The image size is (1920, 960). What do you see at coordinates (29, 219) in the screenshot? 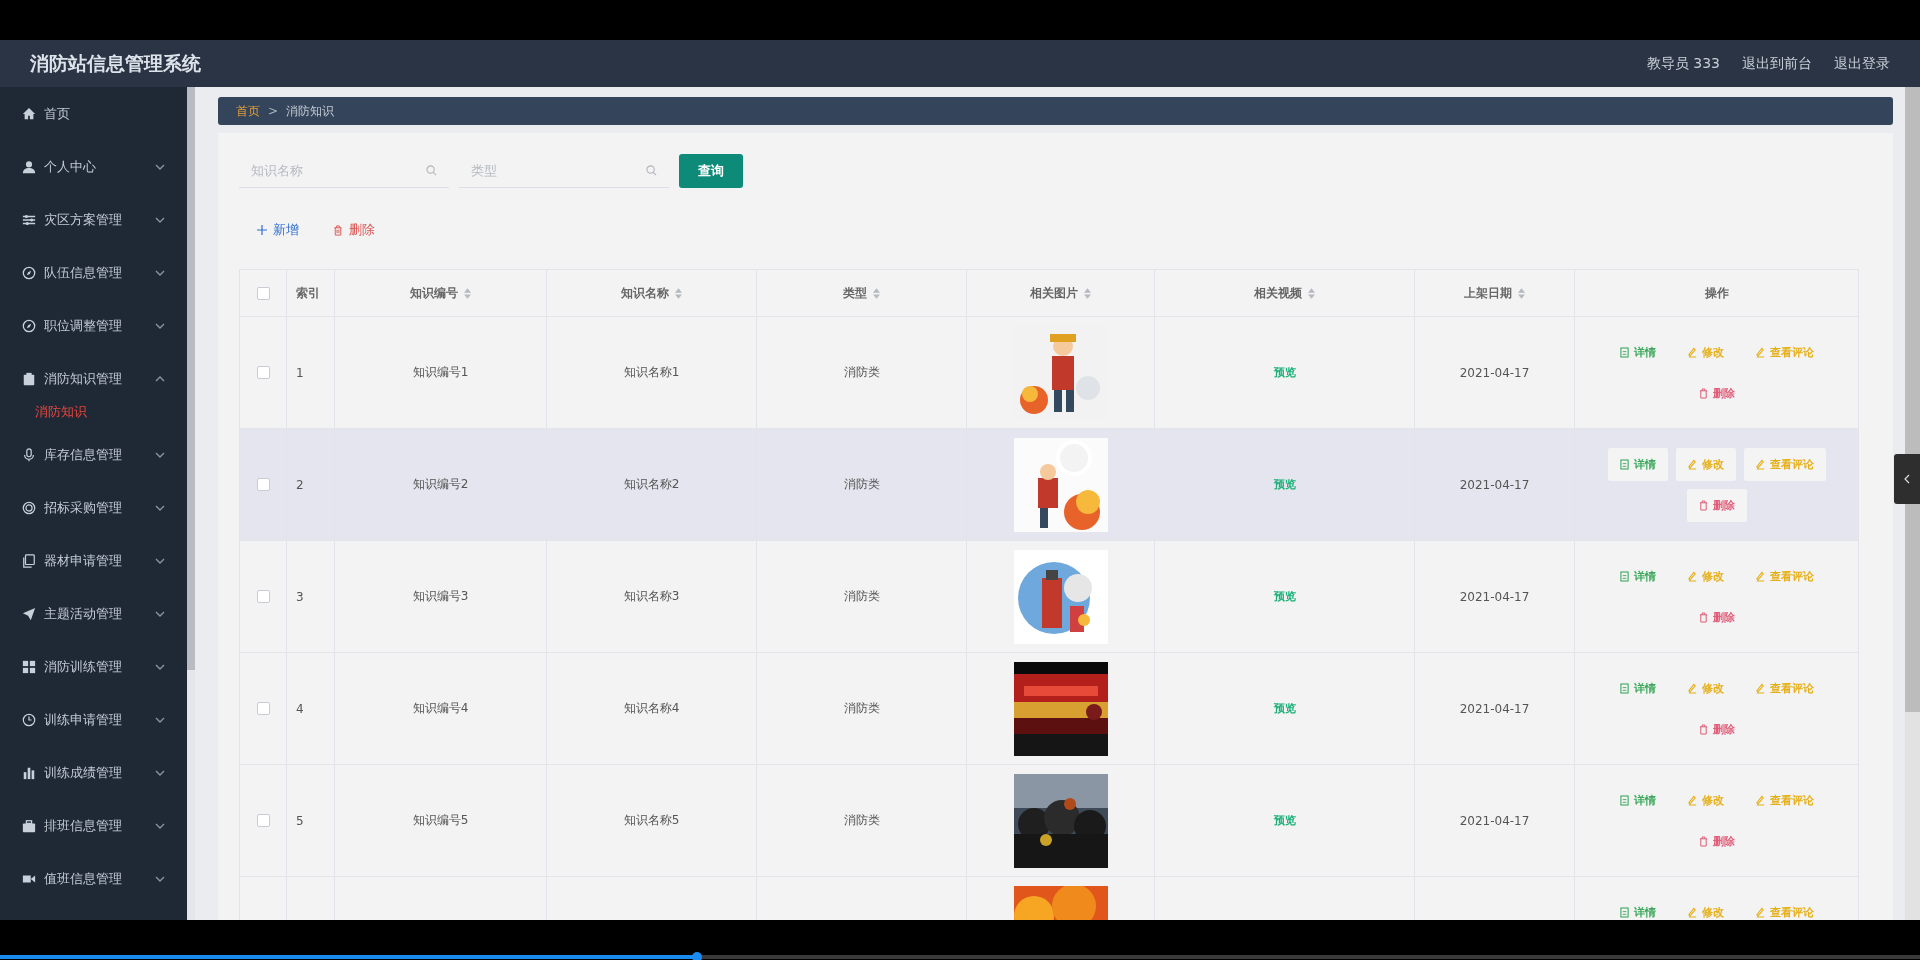
I see `sliders-icon` at bounding box center [29, 219].